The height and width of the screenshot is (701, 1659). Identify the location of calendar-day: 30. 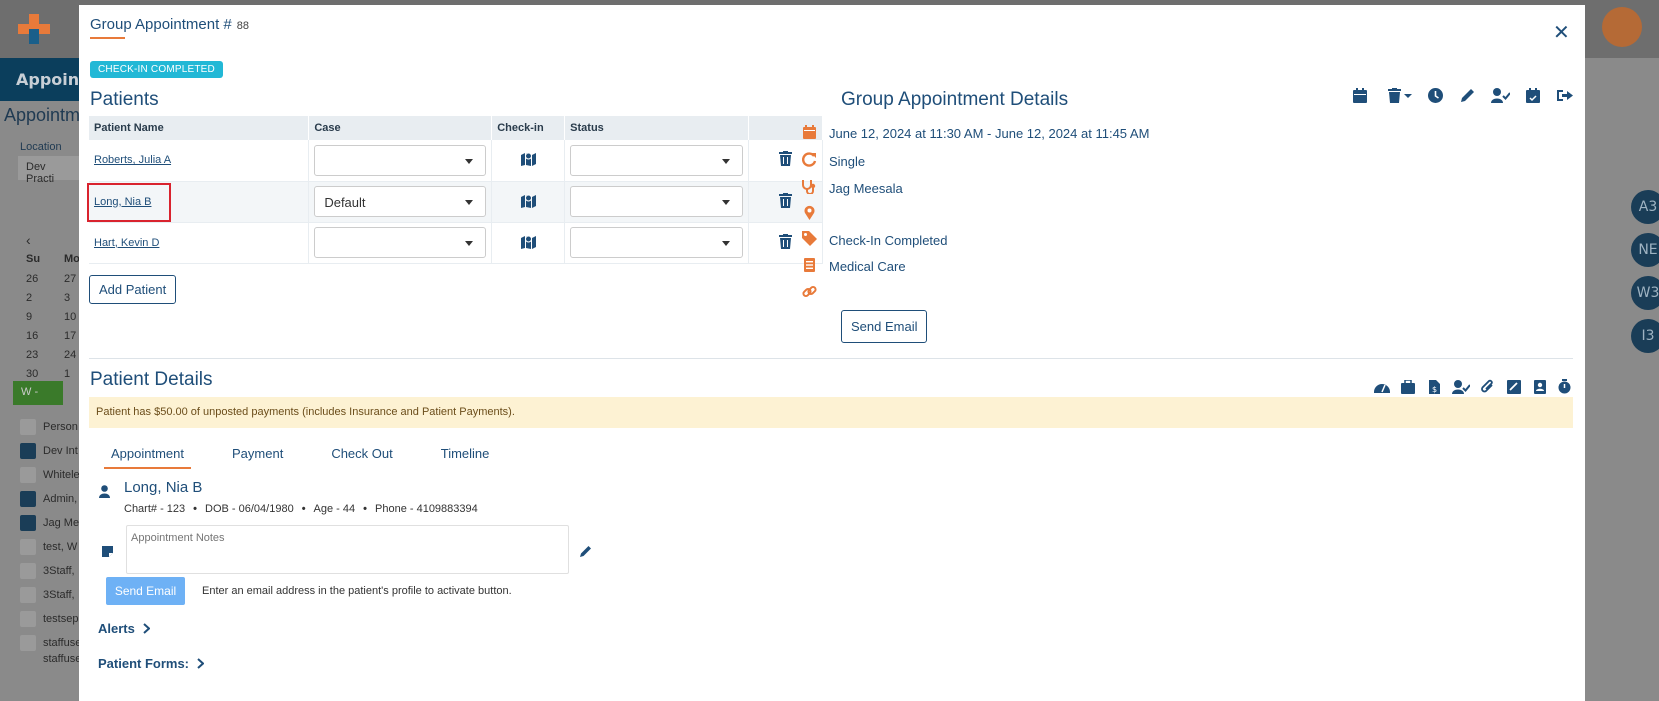
(32, 374).